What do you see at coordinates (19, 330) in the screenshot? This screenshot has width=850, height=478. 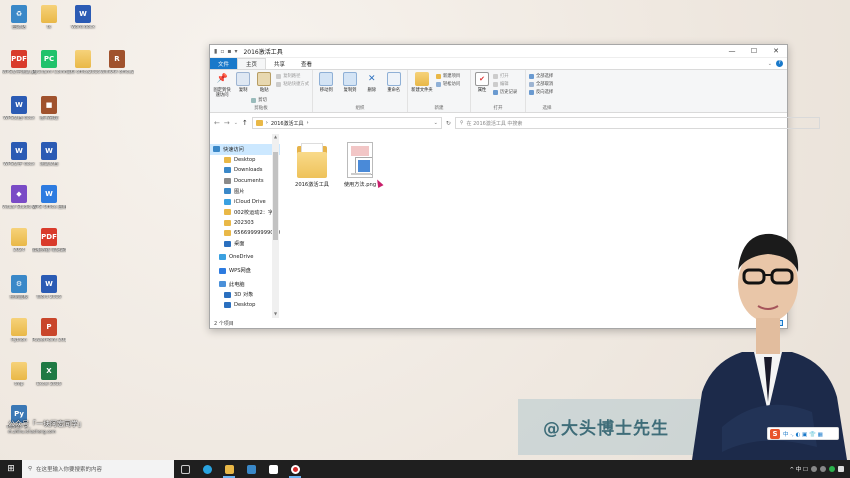 I see `desktop-icon: Python` at bounding box center [19, 330].